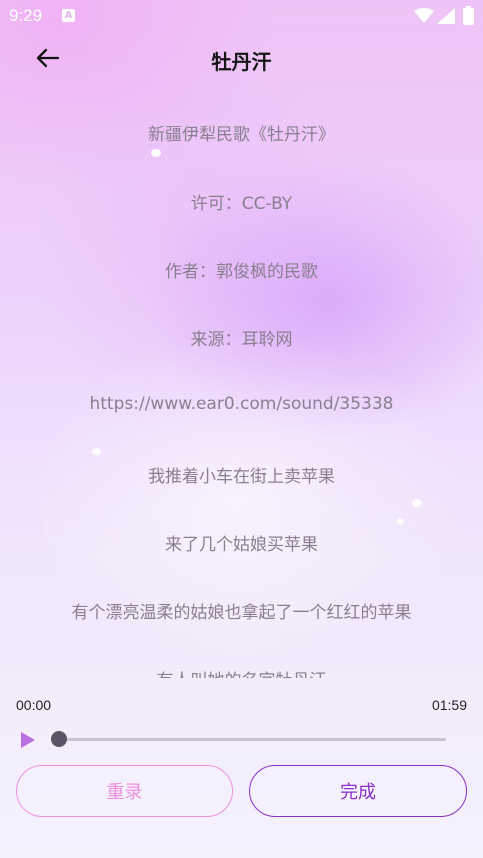 This screenshot has height=858, width=483. I want to click on battery-icon, so click(468, 17).